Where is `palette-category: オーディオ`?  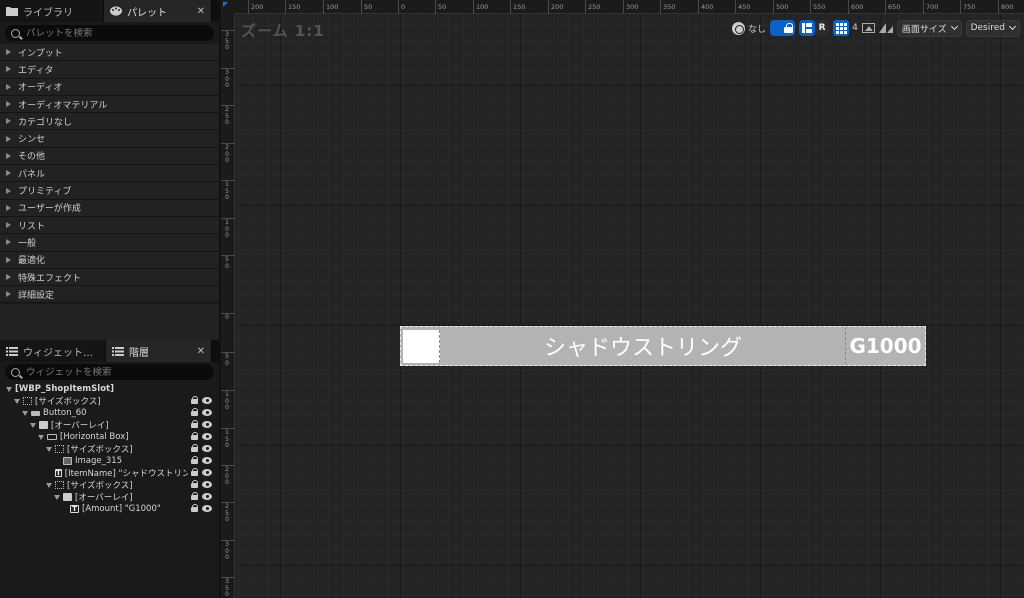 palette-category: オーディオ is located at coordinates (109, 87).